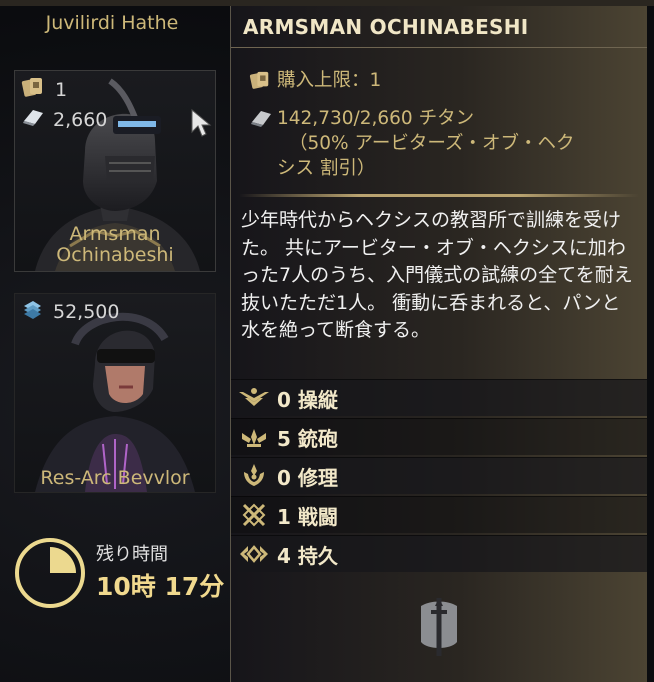 This screenshot has width=654, height=682. What do you see at coordinates (201, 122) in the screenshot?
I see `mouse-cursor-icon` at bounding box center [201, 122].